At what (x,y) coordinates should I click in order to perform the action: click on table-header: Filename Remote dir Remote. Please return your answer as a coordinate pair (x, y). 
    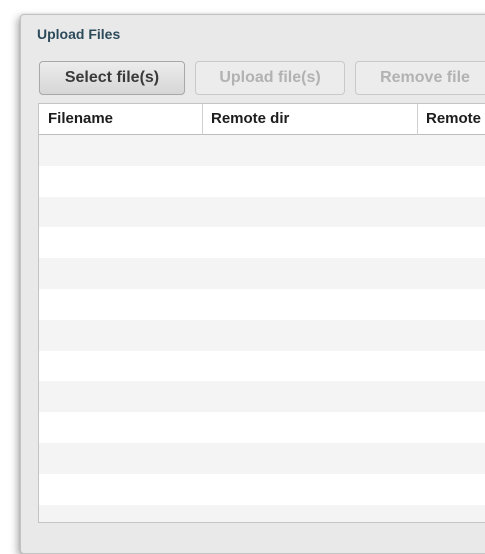
    Looking at the image, I should click on (262, 119).